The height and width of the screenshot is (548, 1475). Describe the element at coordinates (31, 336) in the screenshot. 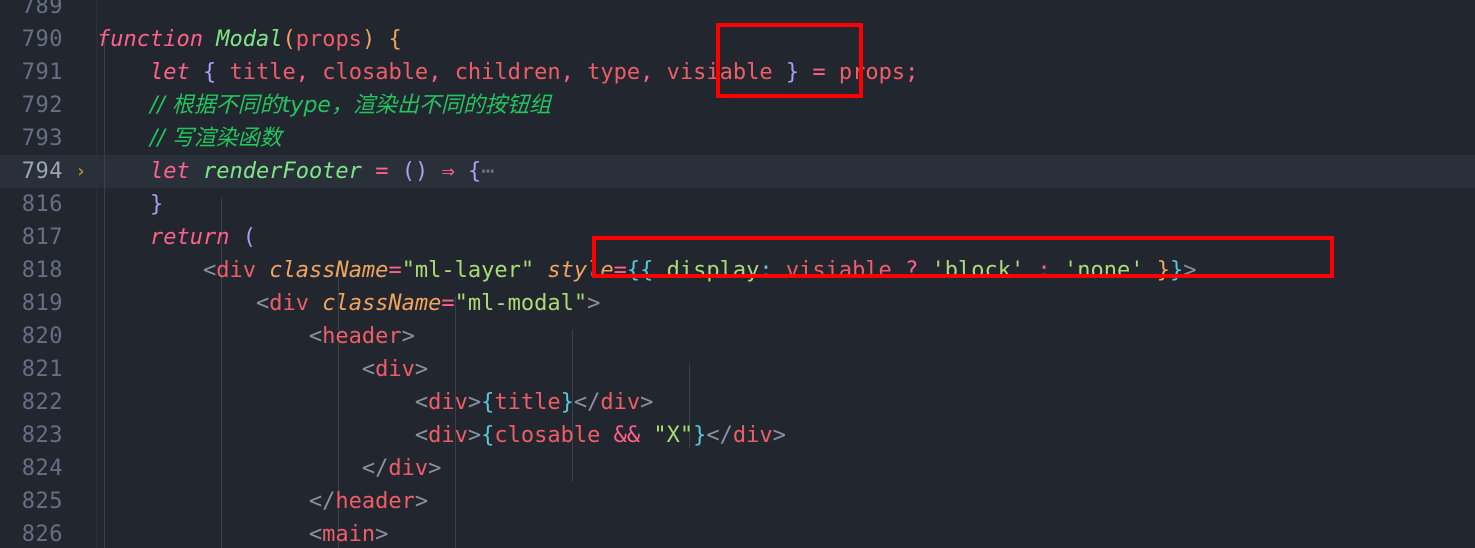

I see `line-number: 820` at that location.